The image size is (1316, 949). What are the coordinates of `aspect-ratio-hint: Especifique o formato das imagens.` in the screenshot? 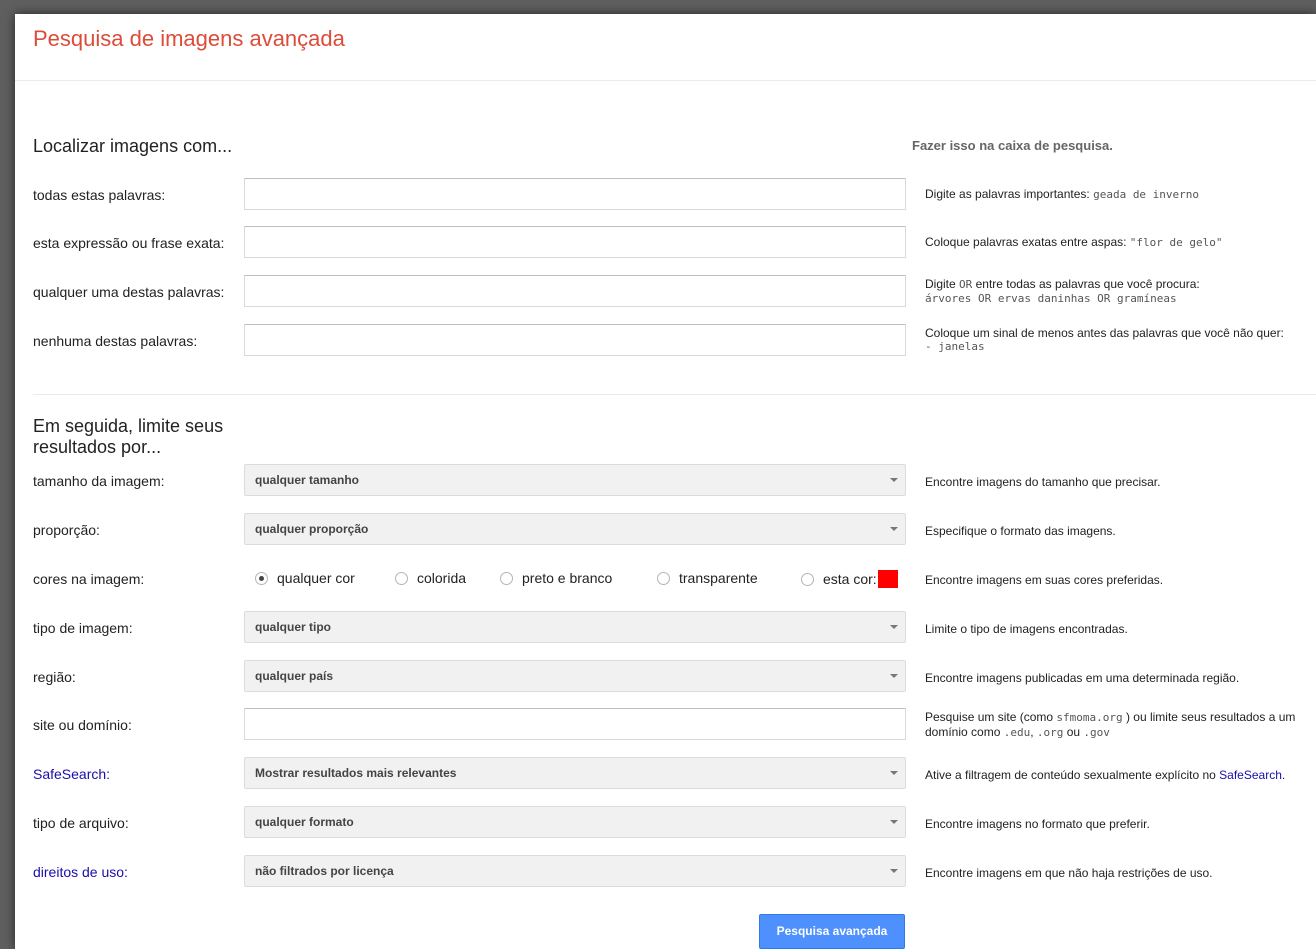 It's located at (1020, 531).